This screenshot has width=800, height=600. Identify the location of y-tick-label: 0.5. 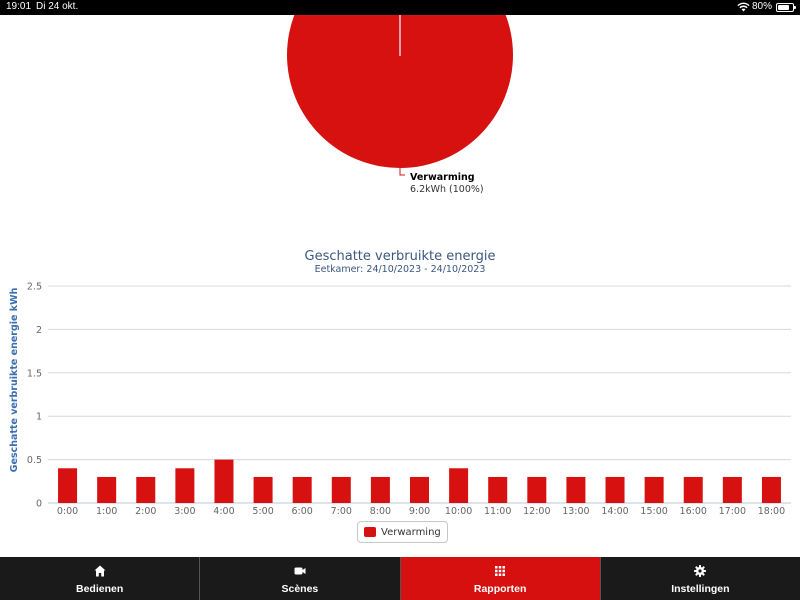
(34, 460).